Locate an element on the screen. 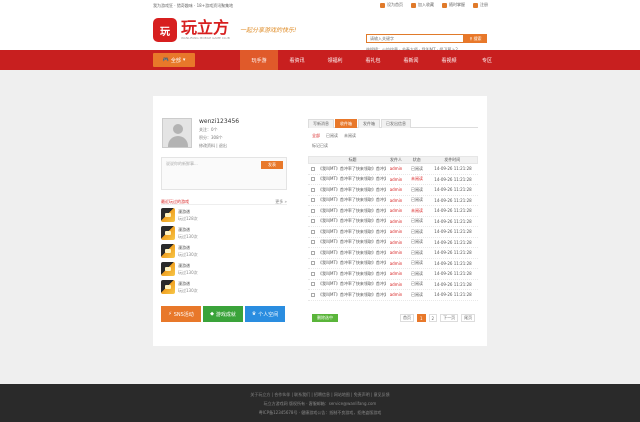 This screenshot has width=640, height=422. nav-item-zones: 专区 is located at coordinates (487, 60).